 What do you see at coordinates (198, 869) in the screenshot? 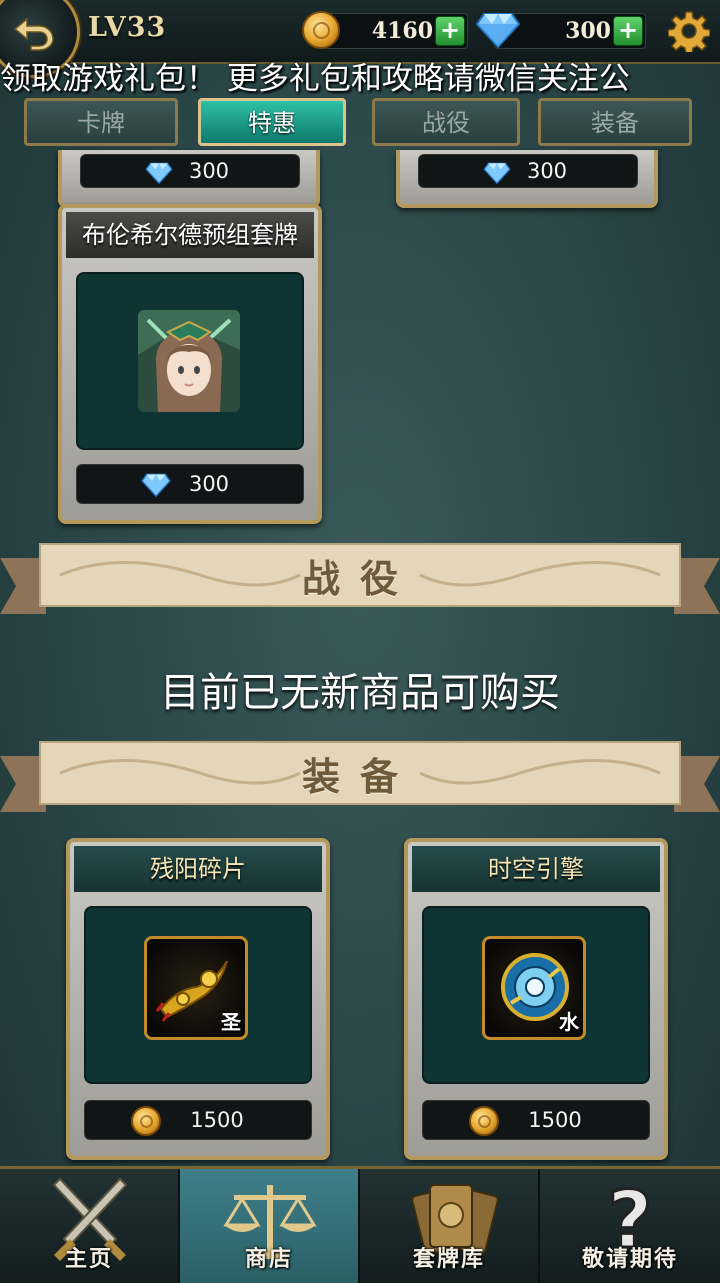
I see `card-title: 残阳碎片` at bounding box center [198, 869].